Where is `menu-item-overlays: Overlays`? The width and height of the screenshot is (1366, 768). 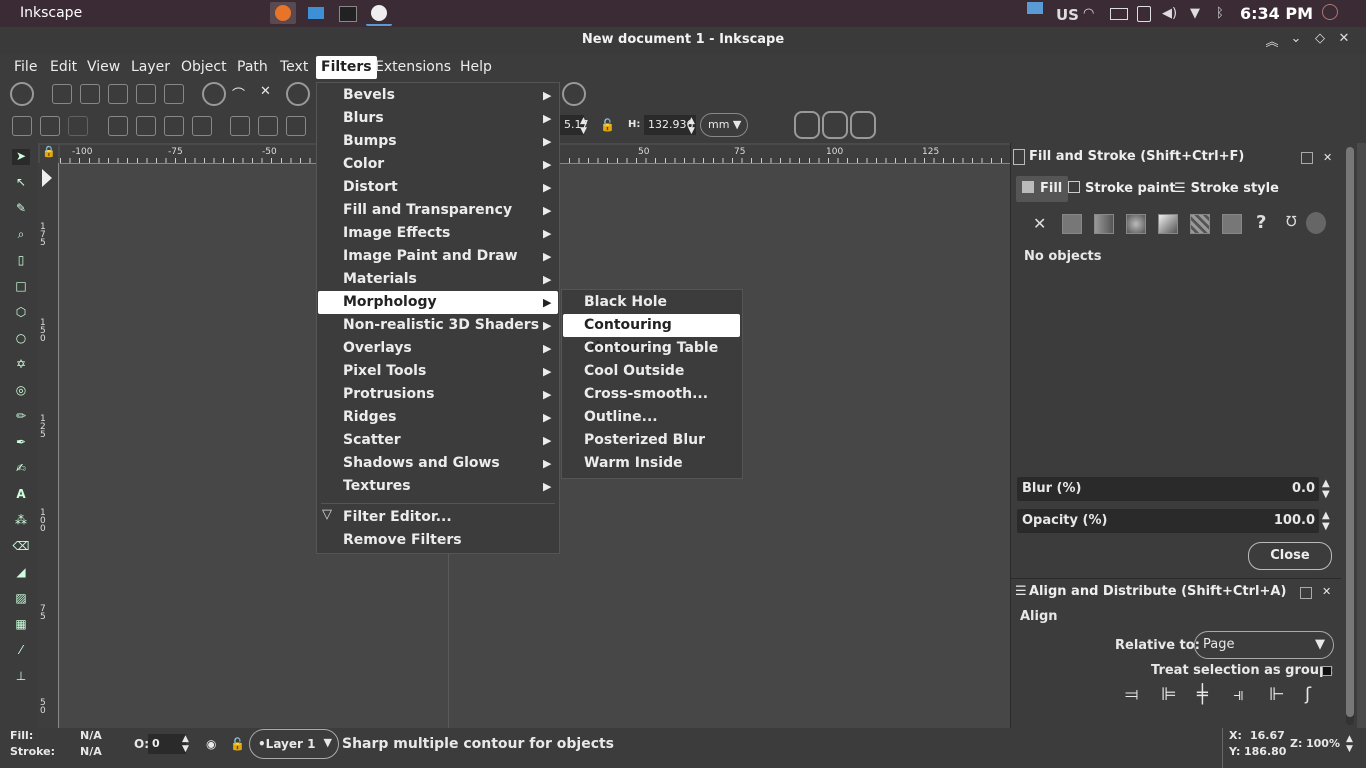 menu-item-overlays: Overlays is located at coordinates (377, 348).